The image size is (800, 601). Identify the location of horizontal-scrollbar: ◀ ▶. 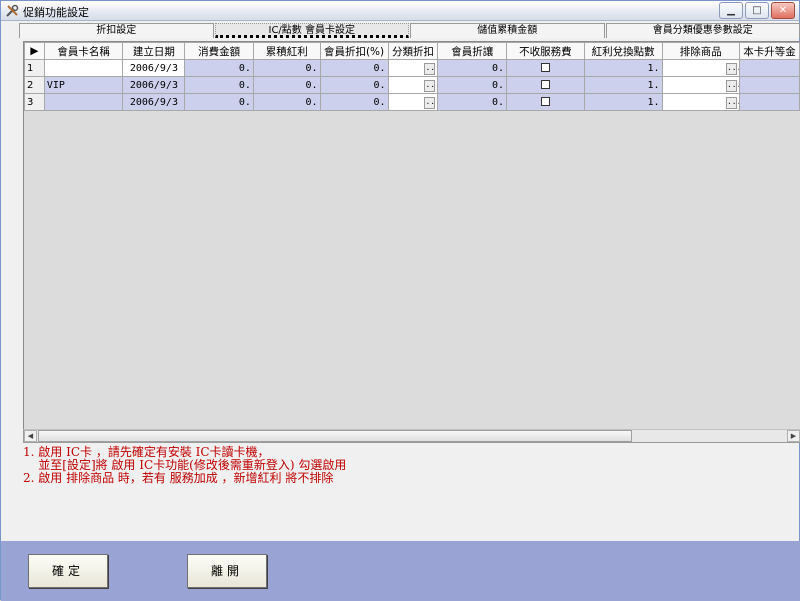
(411, 436).